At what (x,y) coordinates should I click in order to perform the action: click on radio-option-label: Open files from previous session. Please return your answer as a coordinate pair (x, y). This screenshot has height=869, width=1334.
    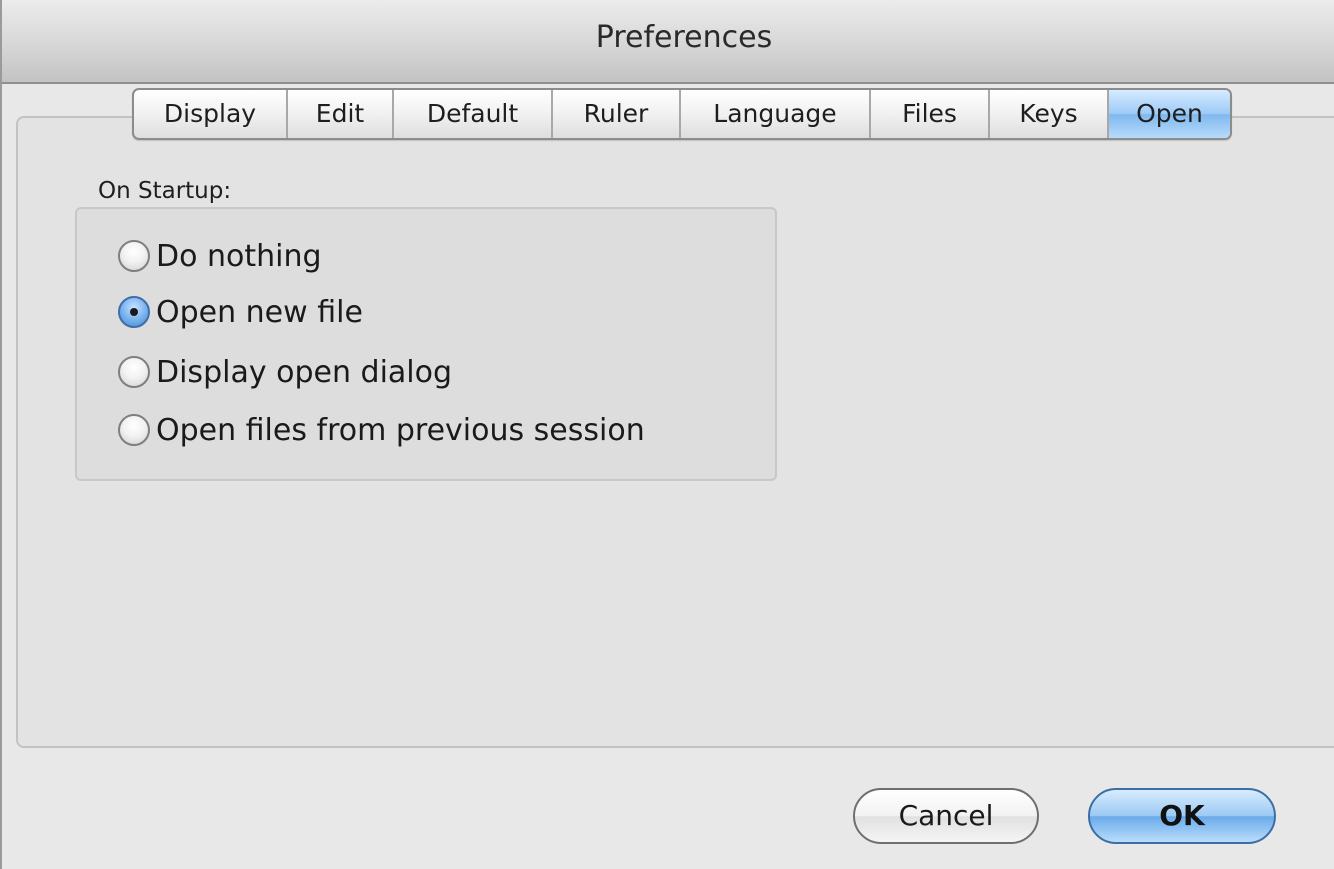
    Looking at the image, I should click on (400, 430).